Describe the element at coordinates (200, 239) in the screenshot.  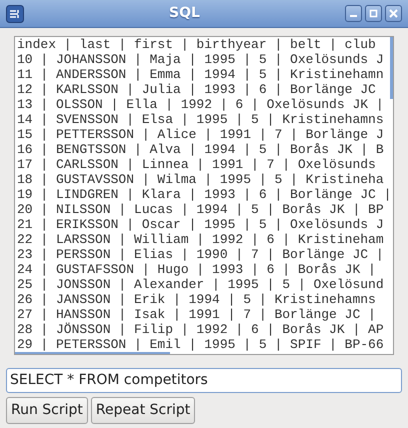
I see `output-line: 22 | LARSSON | William | 1992 | 6 | Kristineham` at that location.